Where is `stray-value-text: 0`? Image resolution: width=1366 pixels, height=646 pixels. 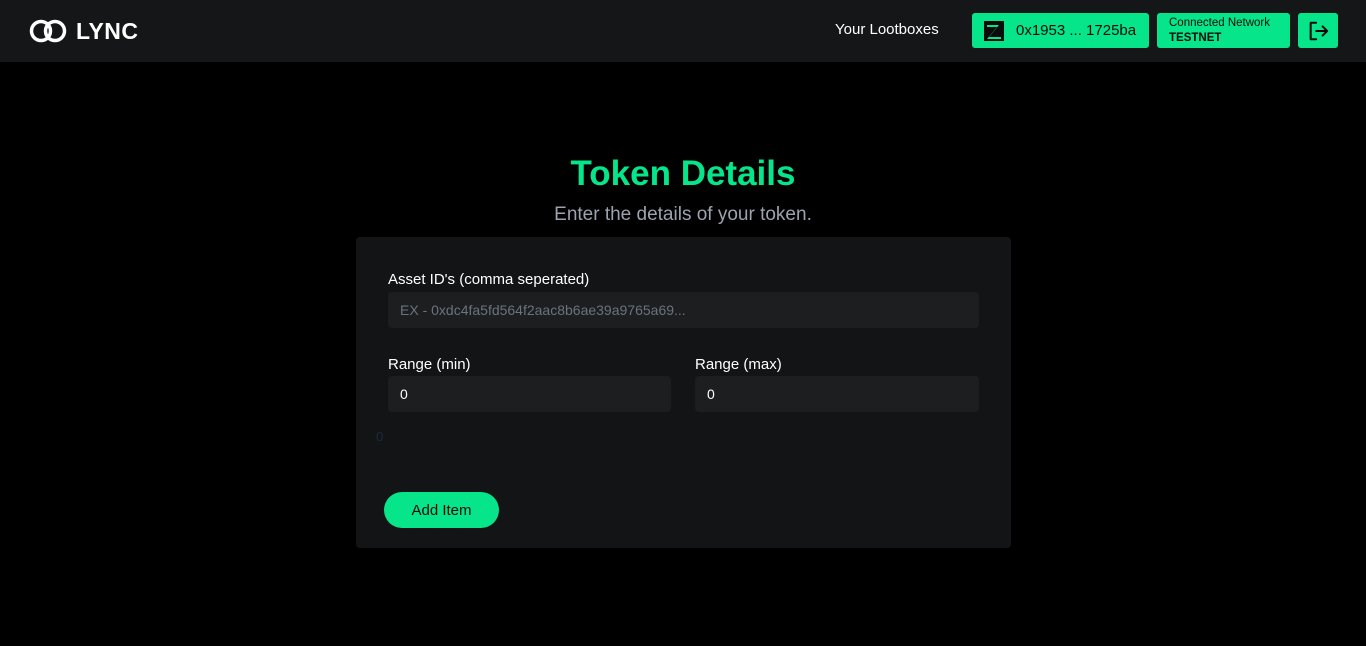 stray-value-text: 0 is located at coordinates (380, 436).